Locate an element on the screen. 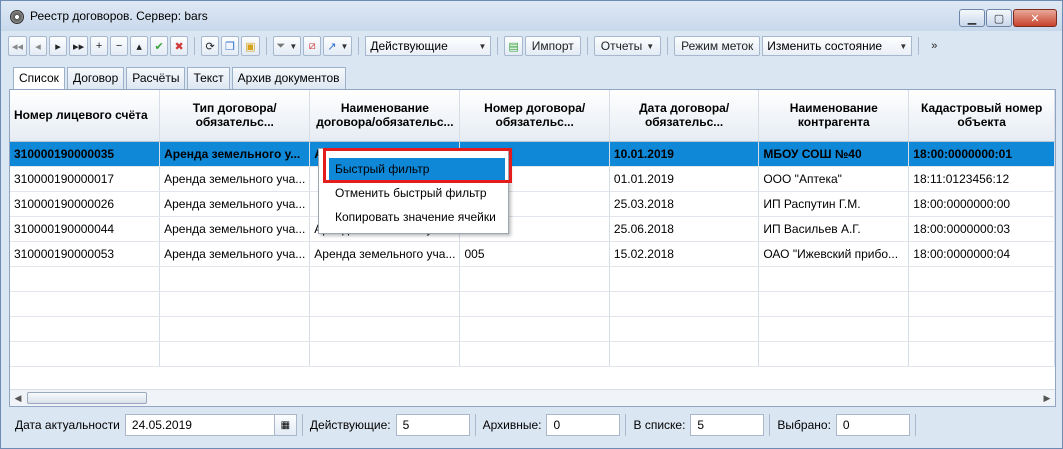  app-icon is located at coordinates (17, 17).